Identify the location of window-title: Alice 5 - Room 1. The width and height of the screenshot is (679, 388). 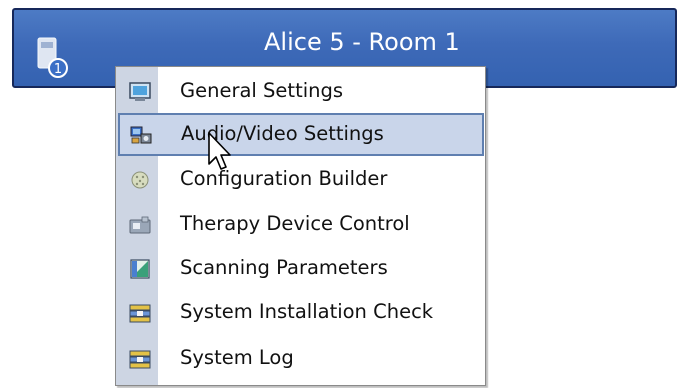
(362, 42).